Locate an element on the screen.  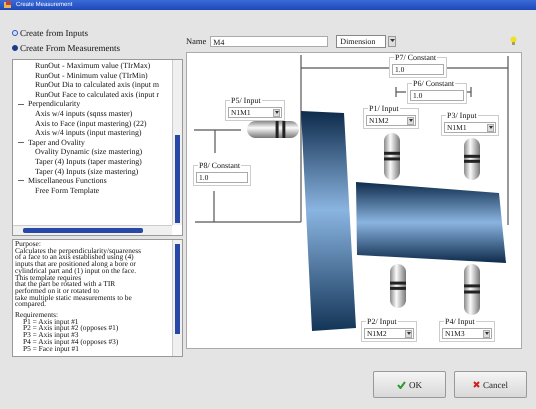
app-icon is located at coordinates (8, 5).